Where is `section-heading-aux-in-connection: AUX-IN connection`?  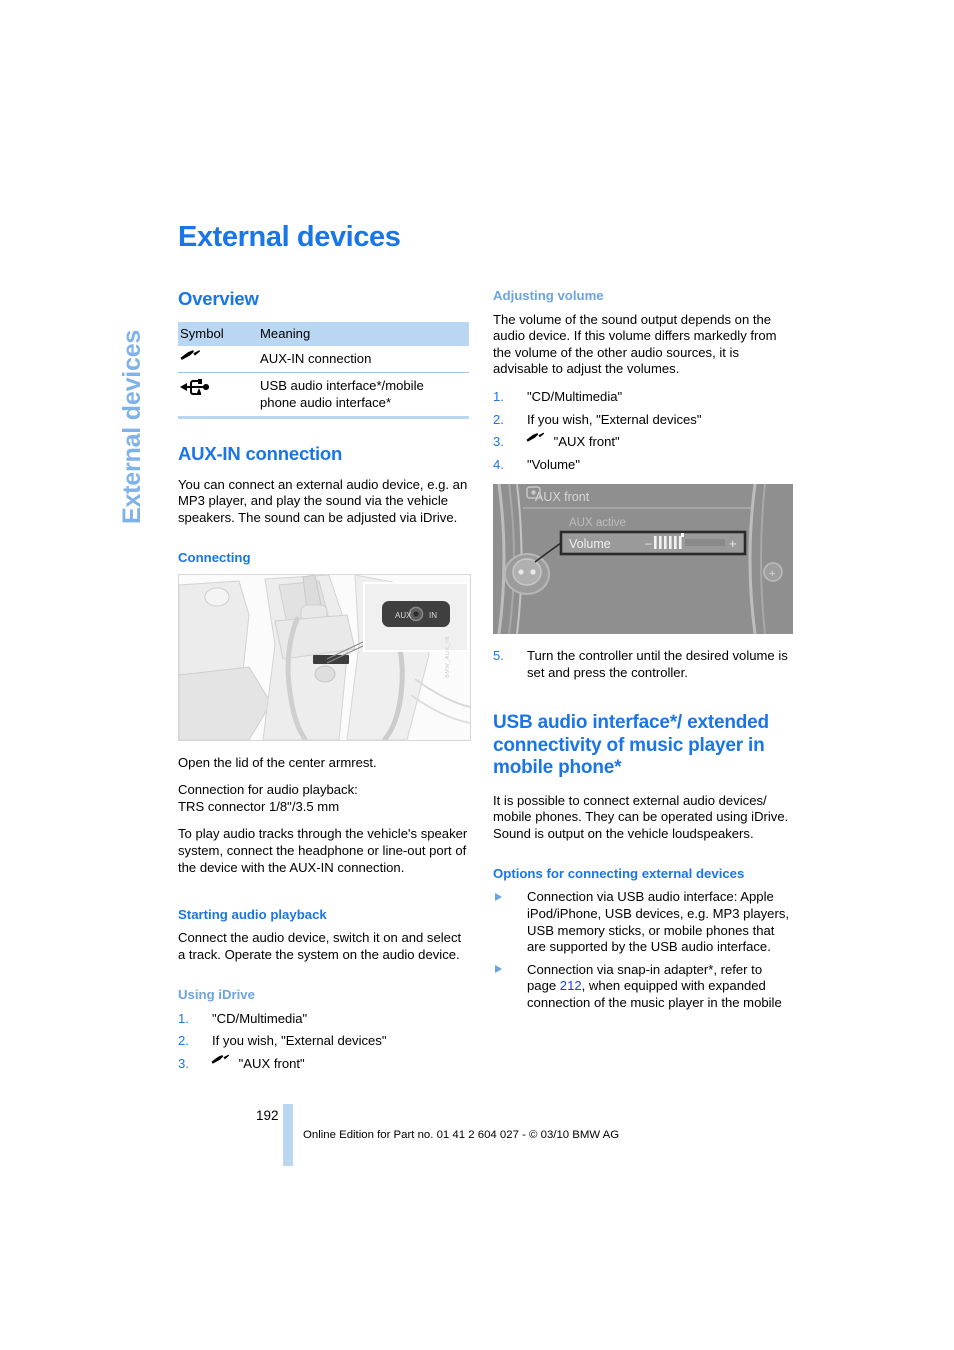 section-heading-aux-in-connection: AUX-IN connection is located at coordinates (260, 454).